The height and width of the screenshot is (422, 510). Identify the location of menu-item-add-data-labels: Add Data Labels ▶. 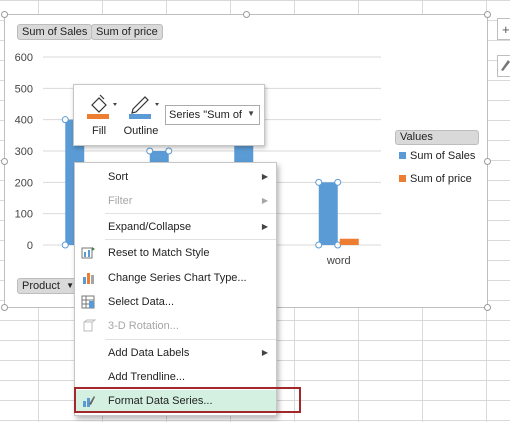
(176, 353).